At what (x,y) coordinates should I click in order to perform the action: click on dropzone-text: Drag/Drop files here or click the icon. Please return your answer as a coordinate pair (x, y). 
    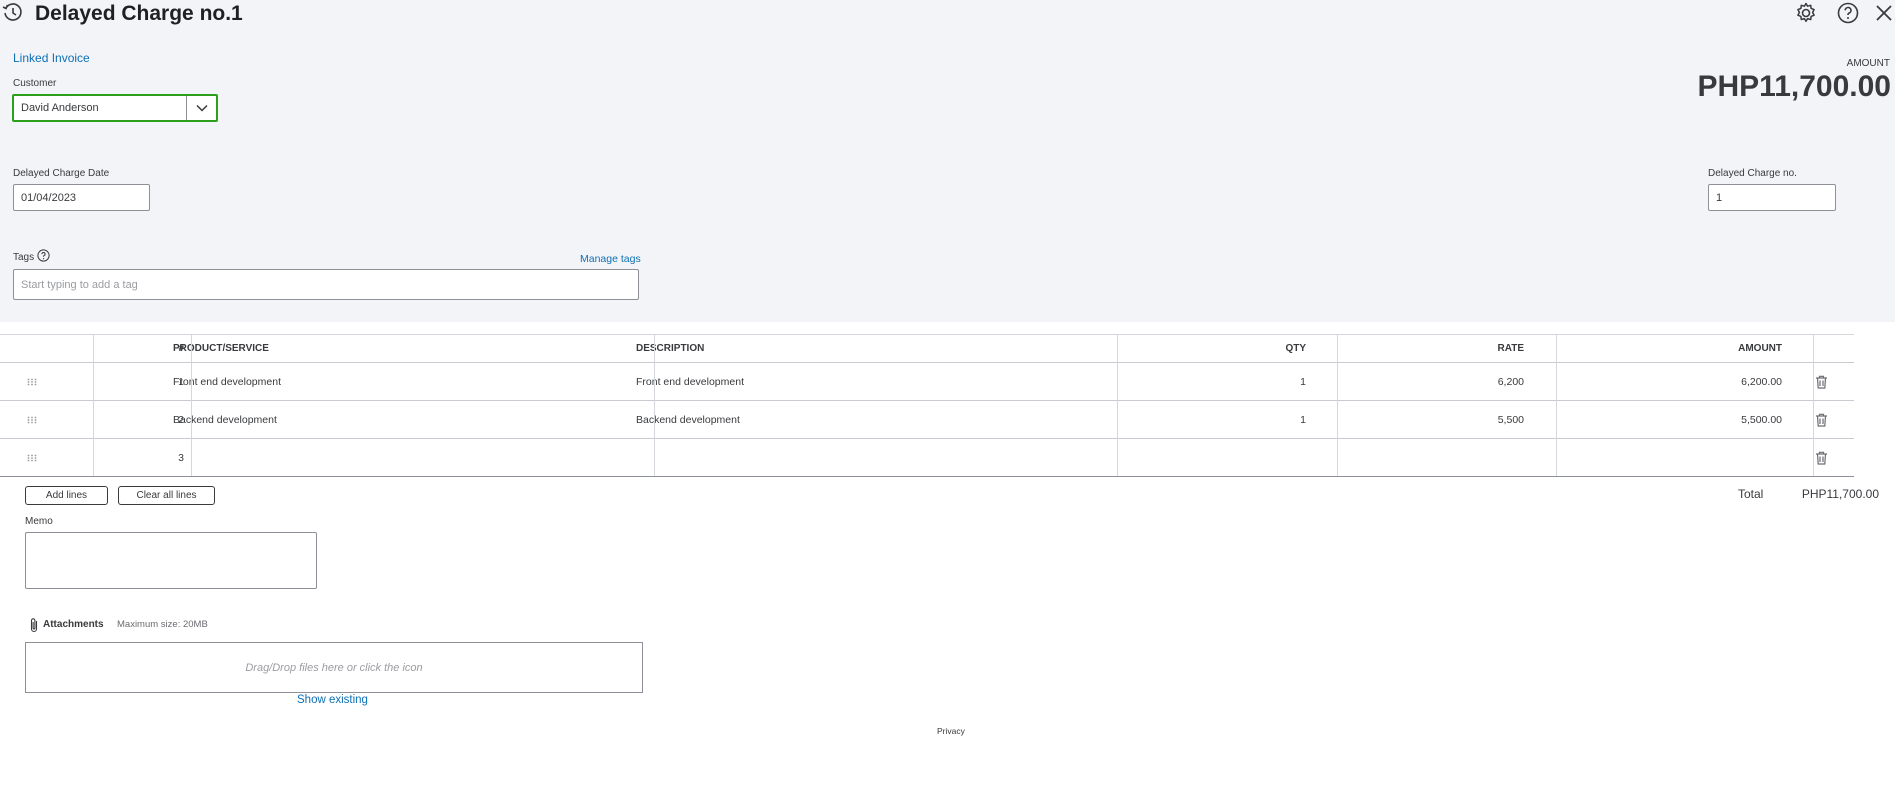
    Looking at the image, I should click on (334, 667).